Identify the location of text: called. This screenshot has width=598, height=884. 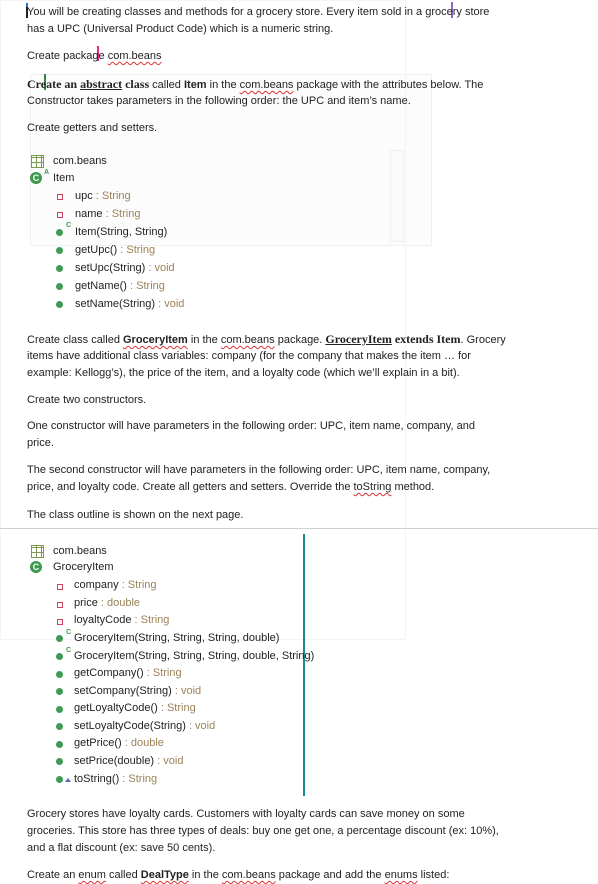
(166, 85).